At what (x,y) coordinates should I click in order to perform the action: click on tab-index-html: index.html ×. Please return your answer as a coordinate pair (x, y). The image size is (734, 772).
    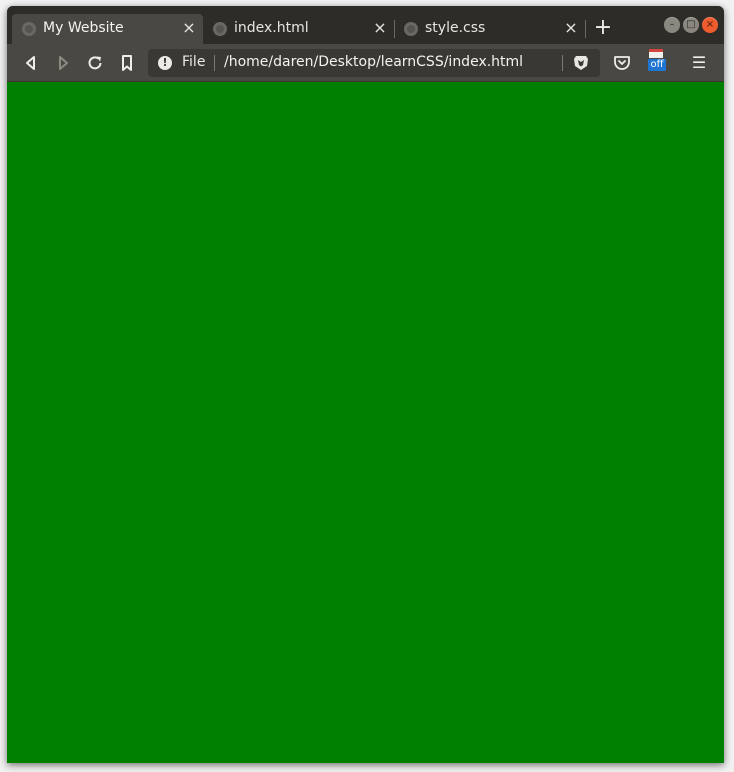
    Looking at the image, I should click on (298, 29).